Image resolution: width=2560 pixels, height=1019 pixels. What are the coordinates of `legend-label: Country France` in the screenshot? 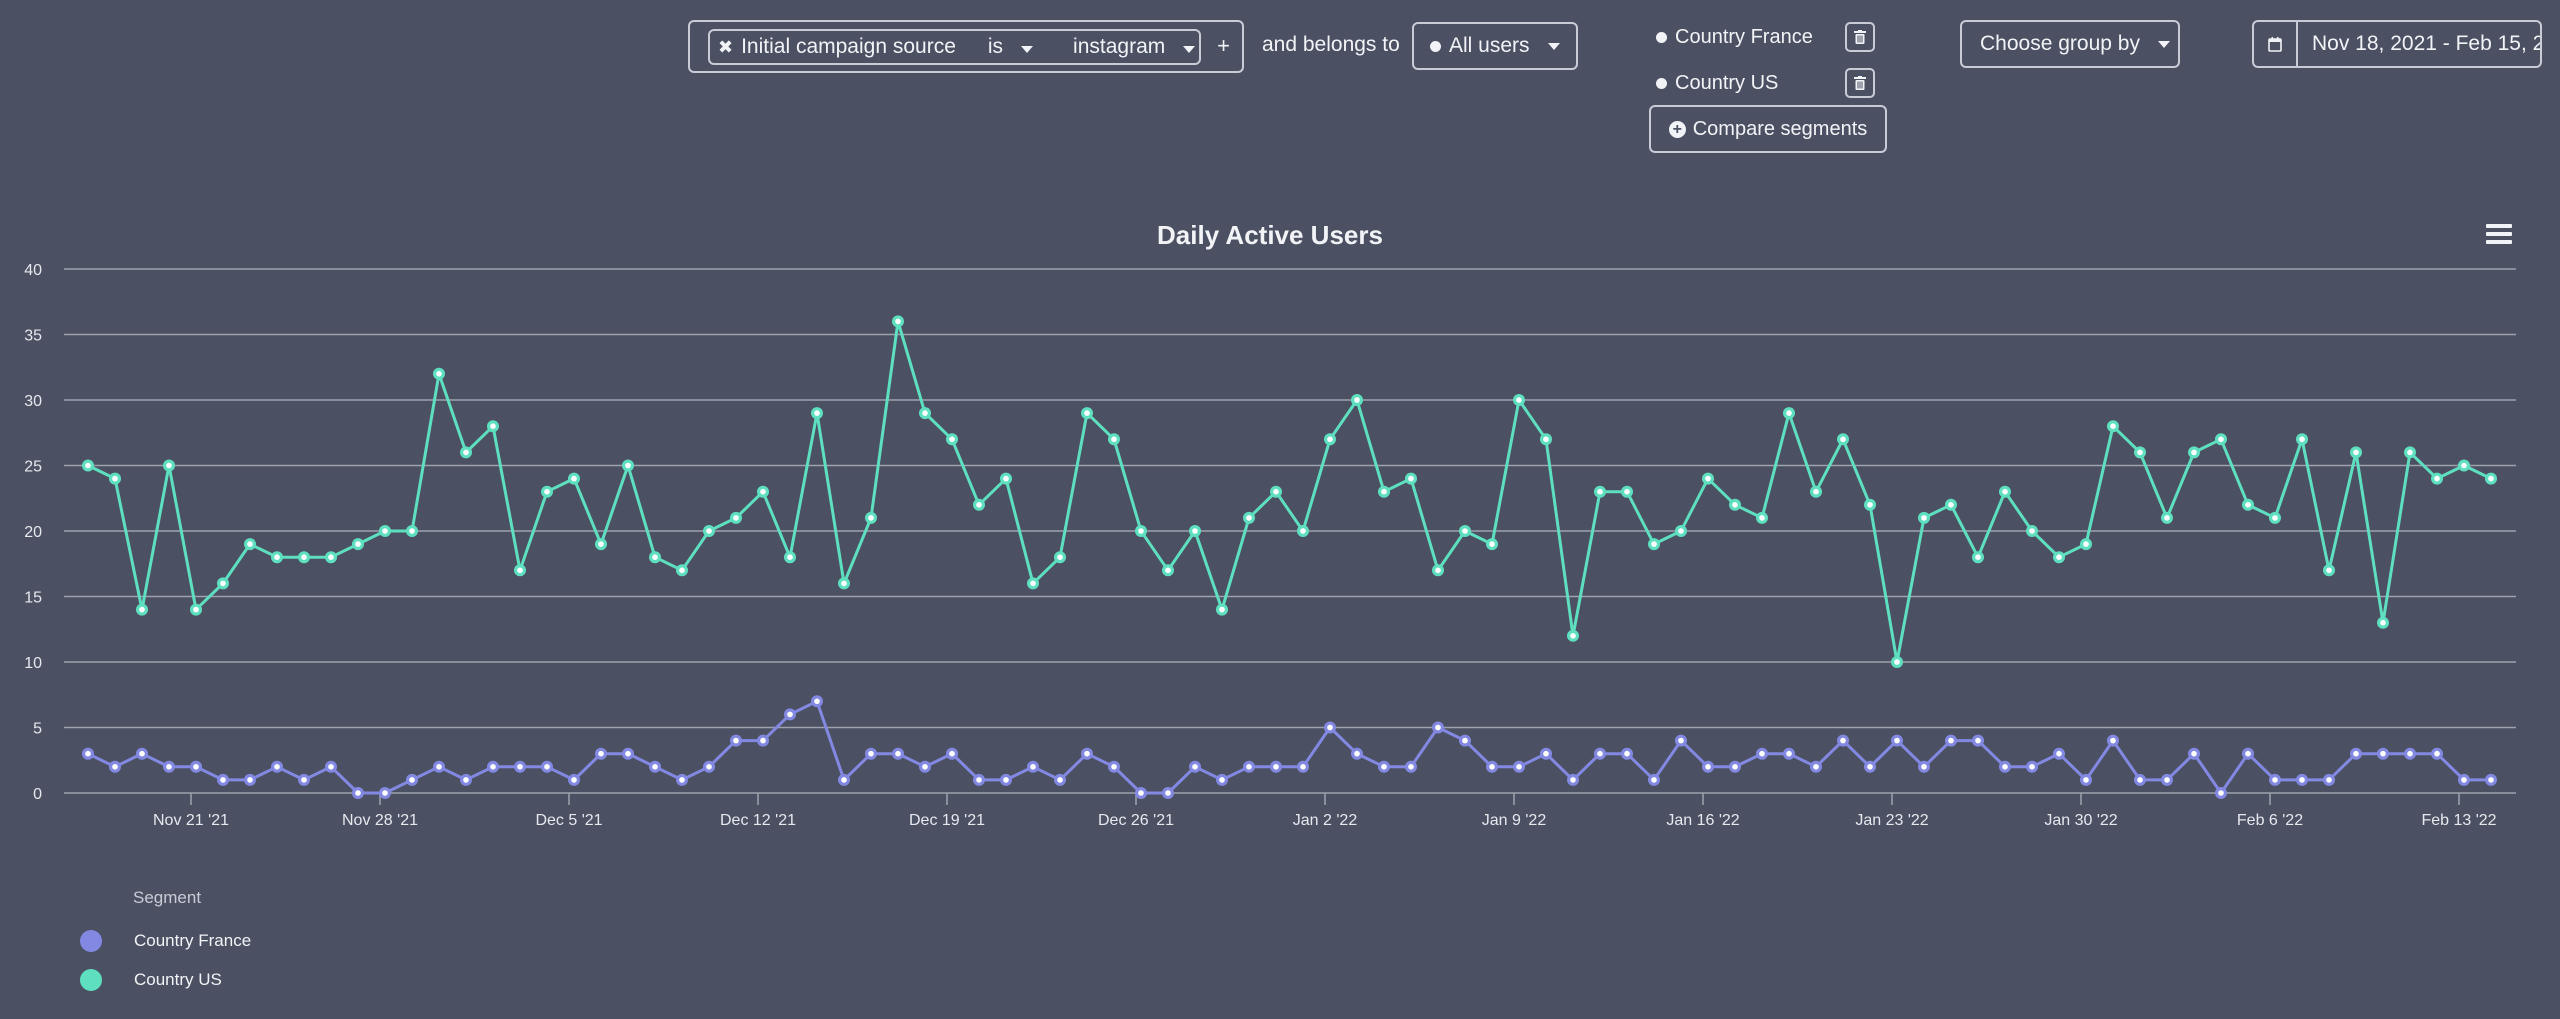 It's located at (193, 940).